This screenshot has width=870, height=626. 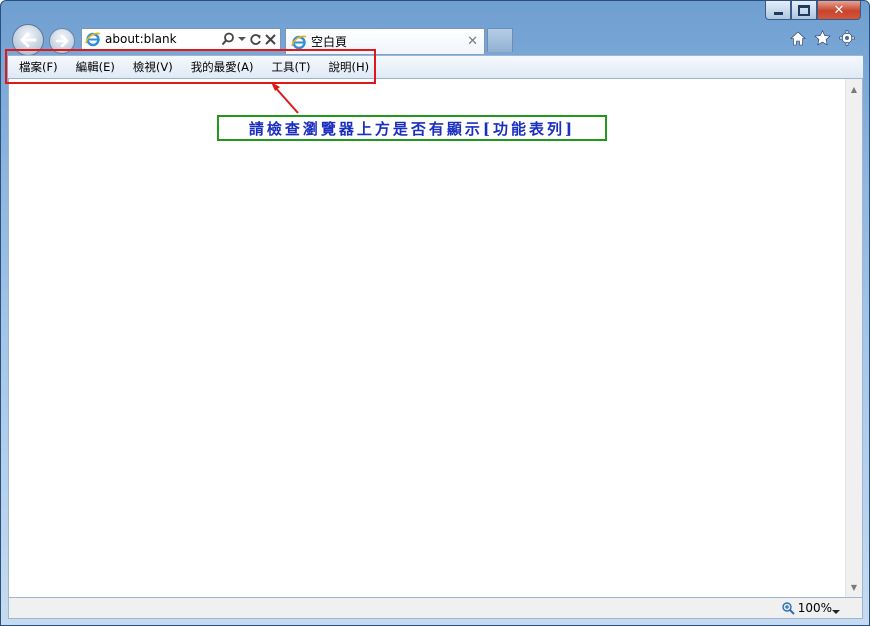 I want to click on address-bar: about:blank, so click(x=181, y=39).